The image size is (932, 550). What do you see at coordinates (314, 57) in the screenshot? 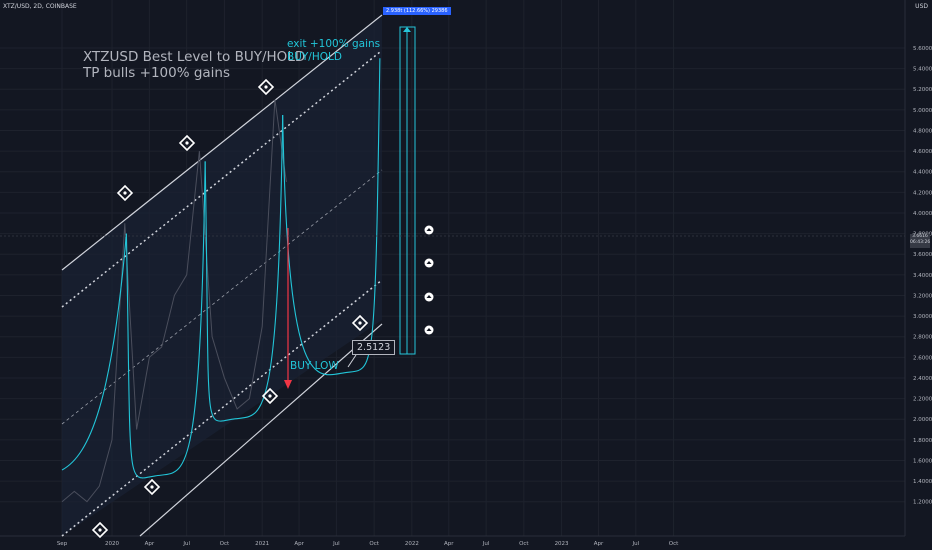
I see `exit-line-2: BUY/HOLD` at bounding box center [314, 57].